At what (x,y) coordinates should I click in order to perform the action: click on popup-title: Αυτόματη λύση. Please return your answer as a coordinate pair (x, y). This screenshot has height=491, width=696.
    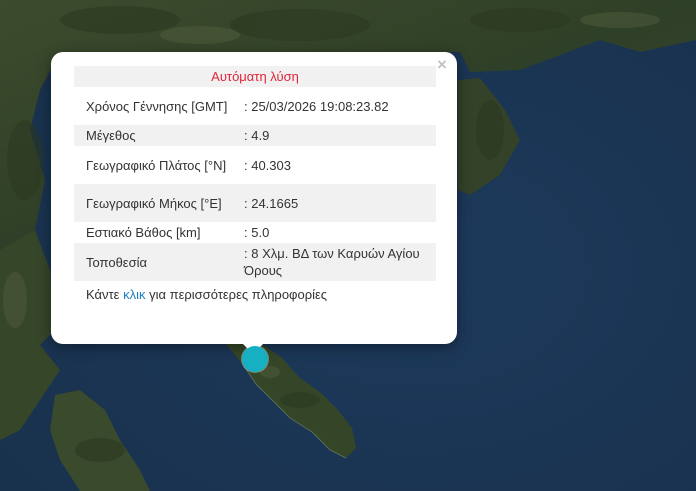
    Looking at the image, I should click on (255, 76).